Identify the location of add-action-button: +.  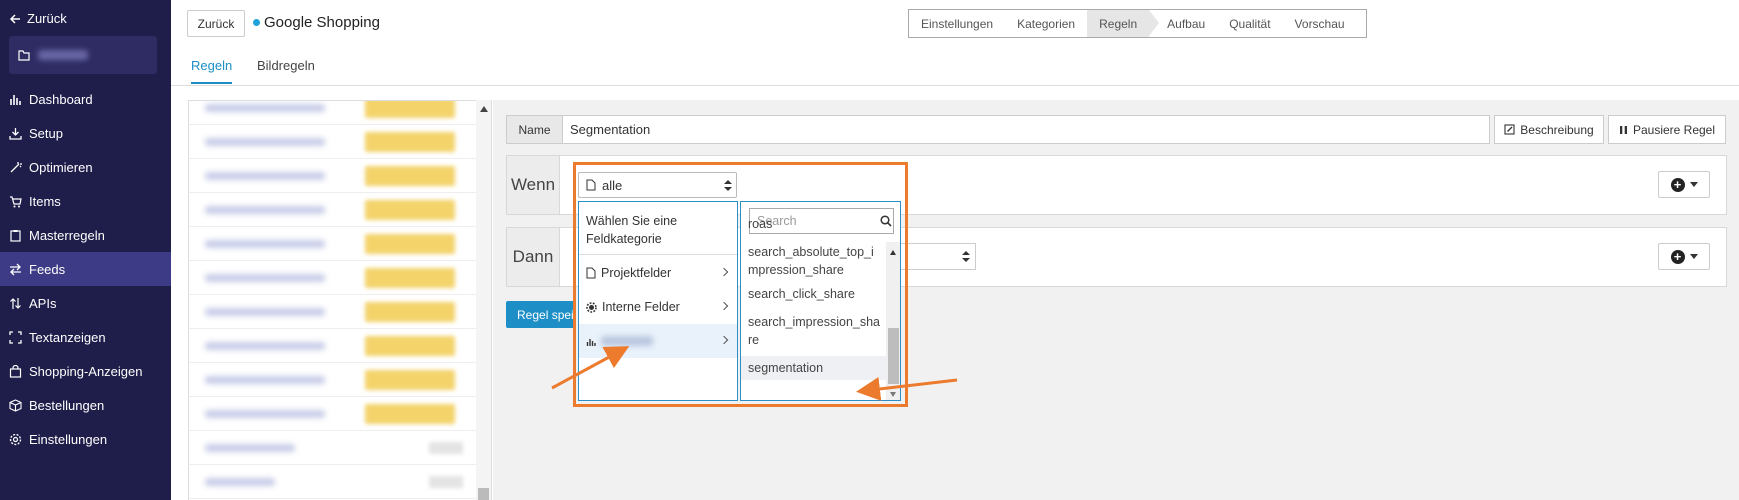
(1684, 256).